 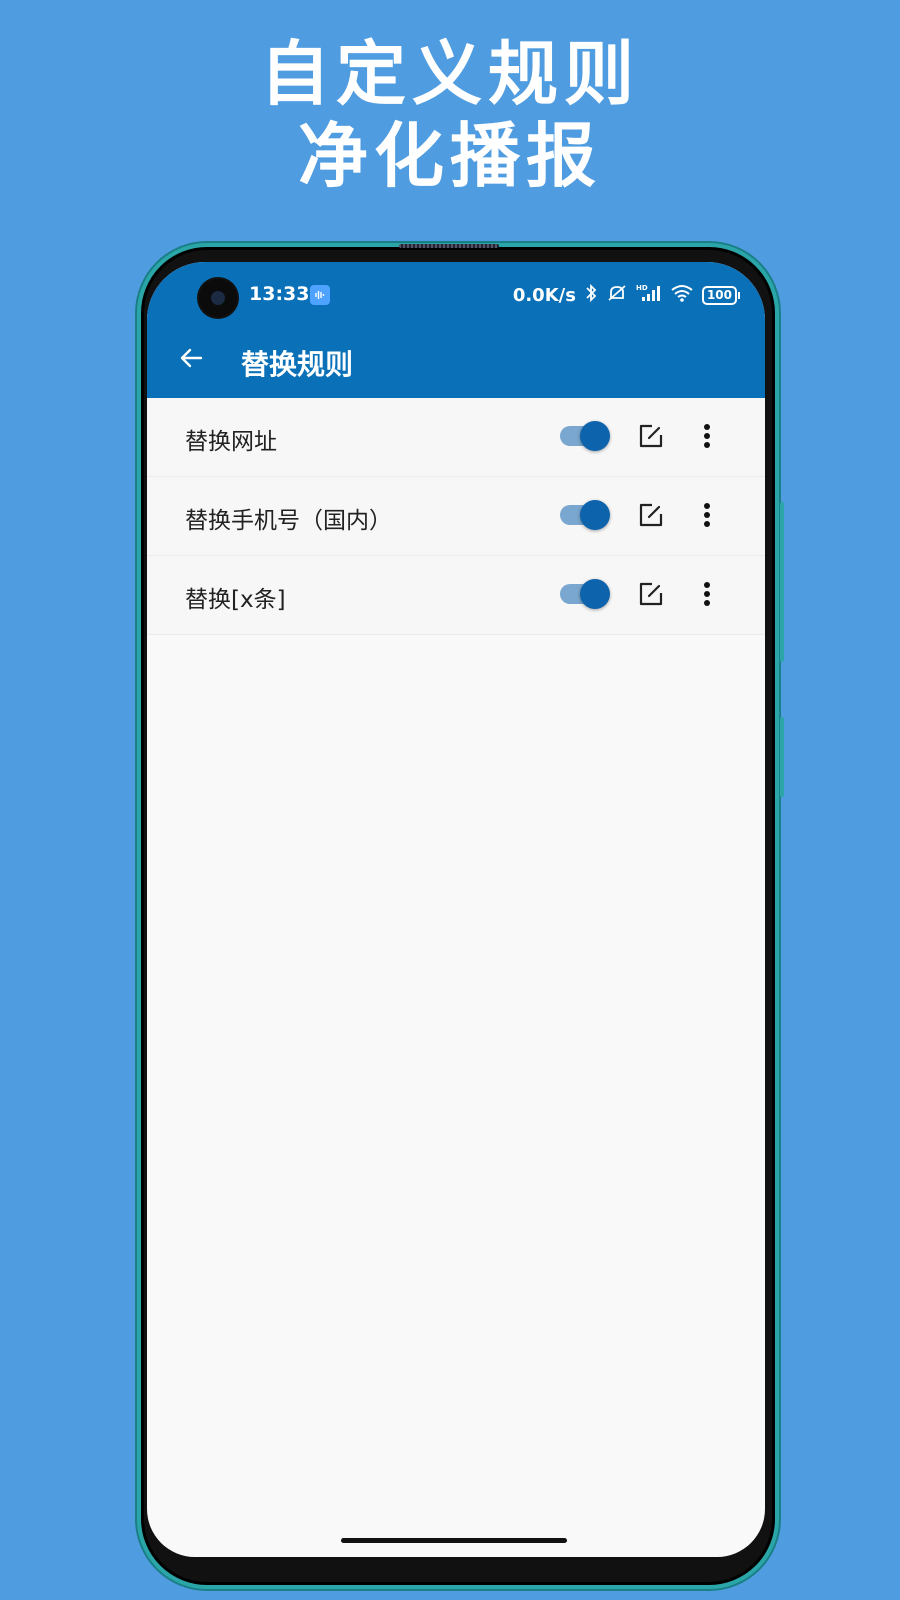 What do you see at coordinates (591, 295) in the screenshot?
I see `bluetooth-icon` at bounding box center [591, 295].